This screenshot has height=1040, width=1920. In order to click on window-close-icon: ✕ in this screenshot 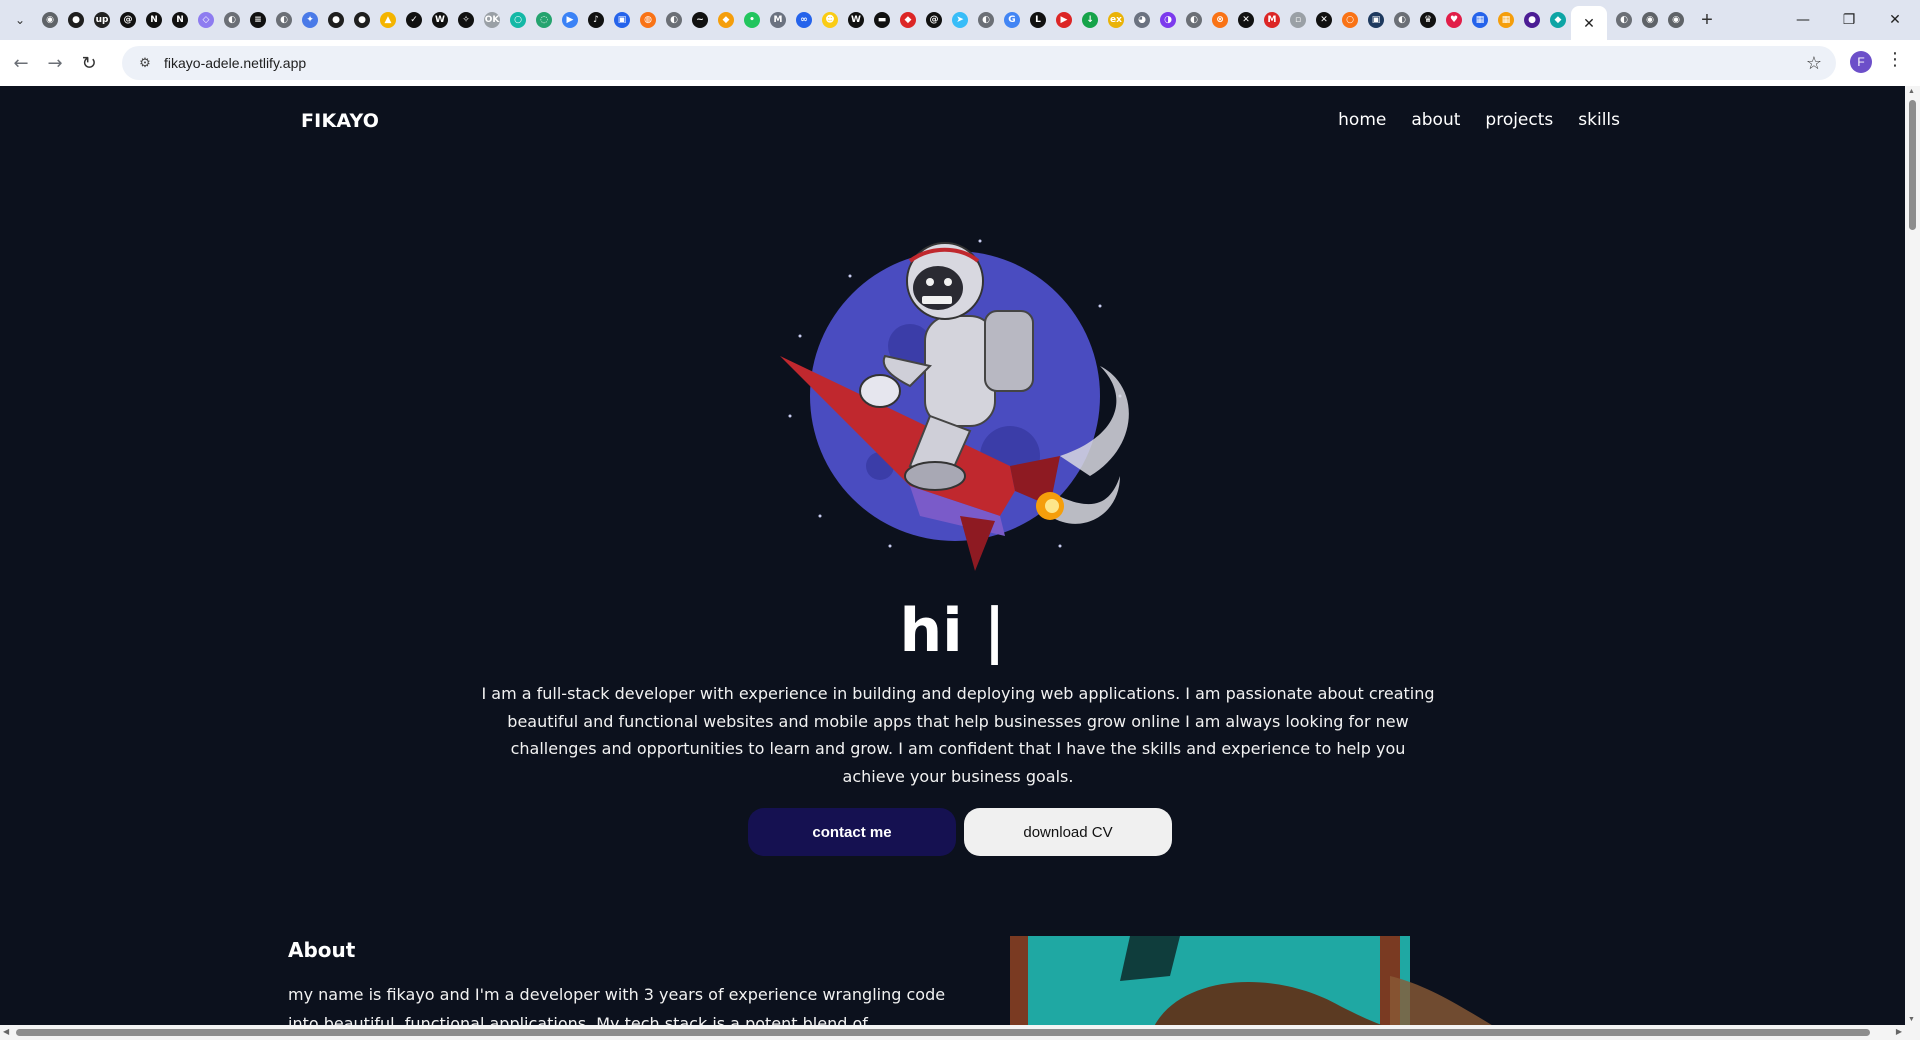, I will do `click(1895, 20)`.